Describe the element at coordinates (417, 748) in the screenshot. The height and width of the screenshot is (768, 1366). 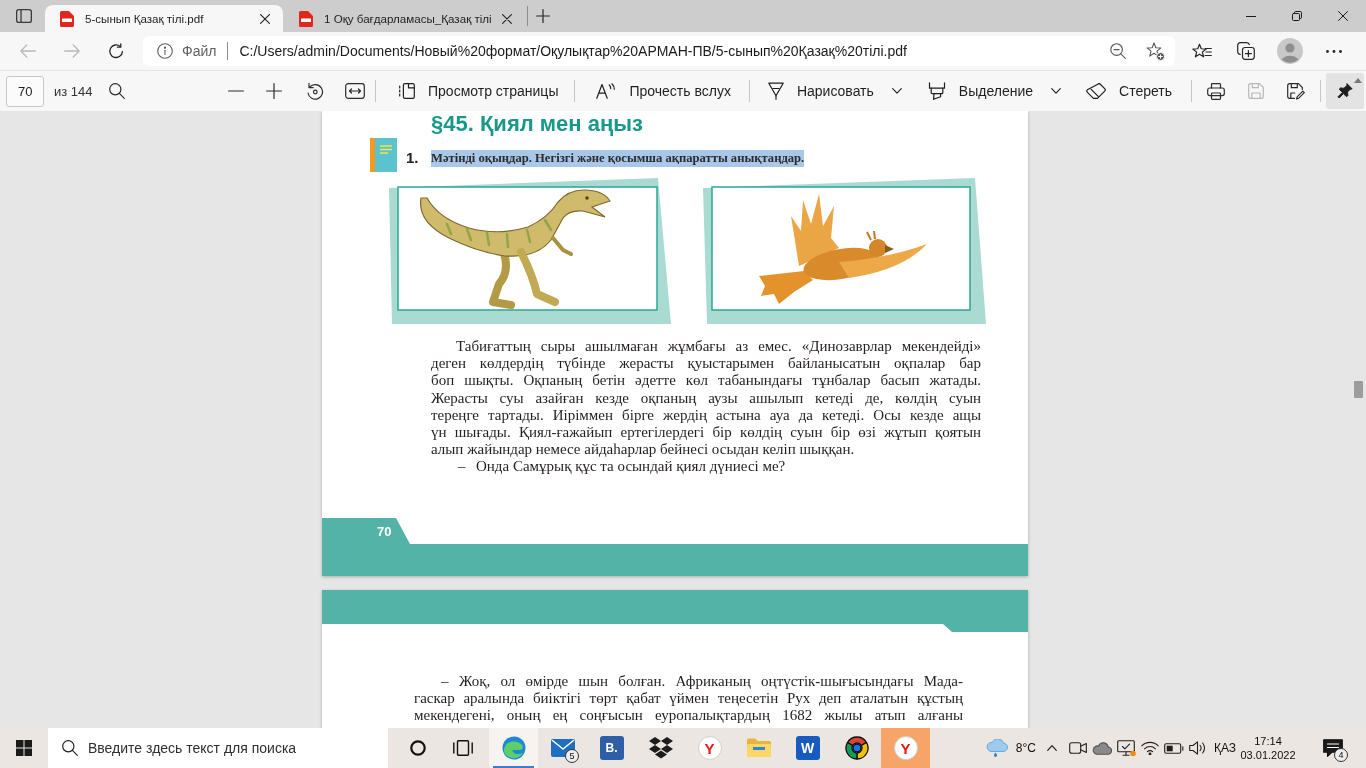
I see `ring-icon` at that location.